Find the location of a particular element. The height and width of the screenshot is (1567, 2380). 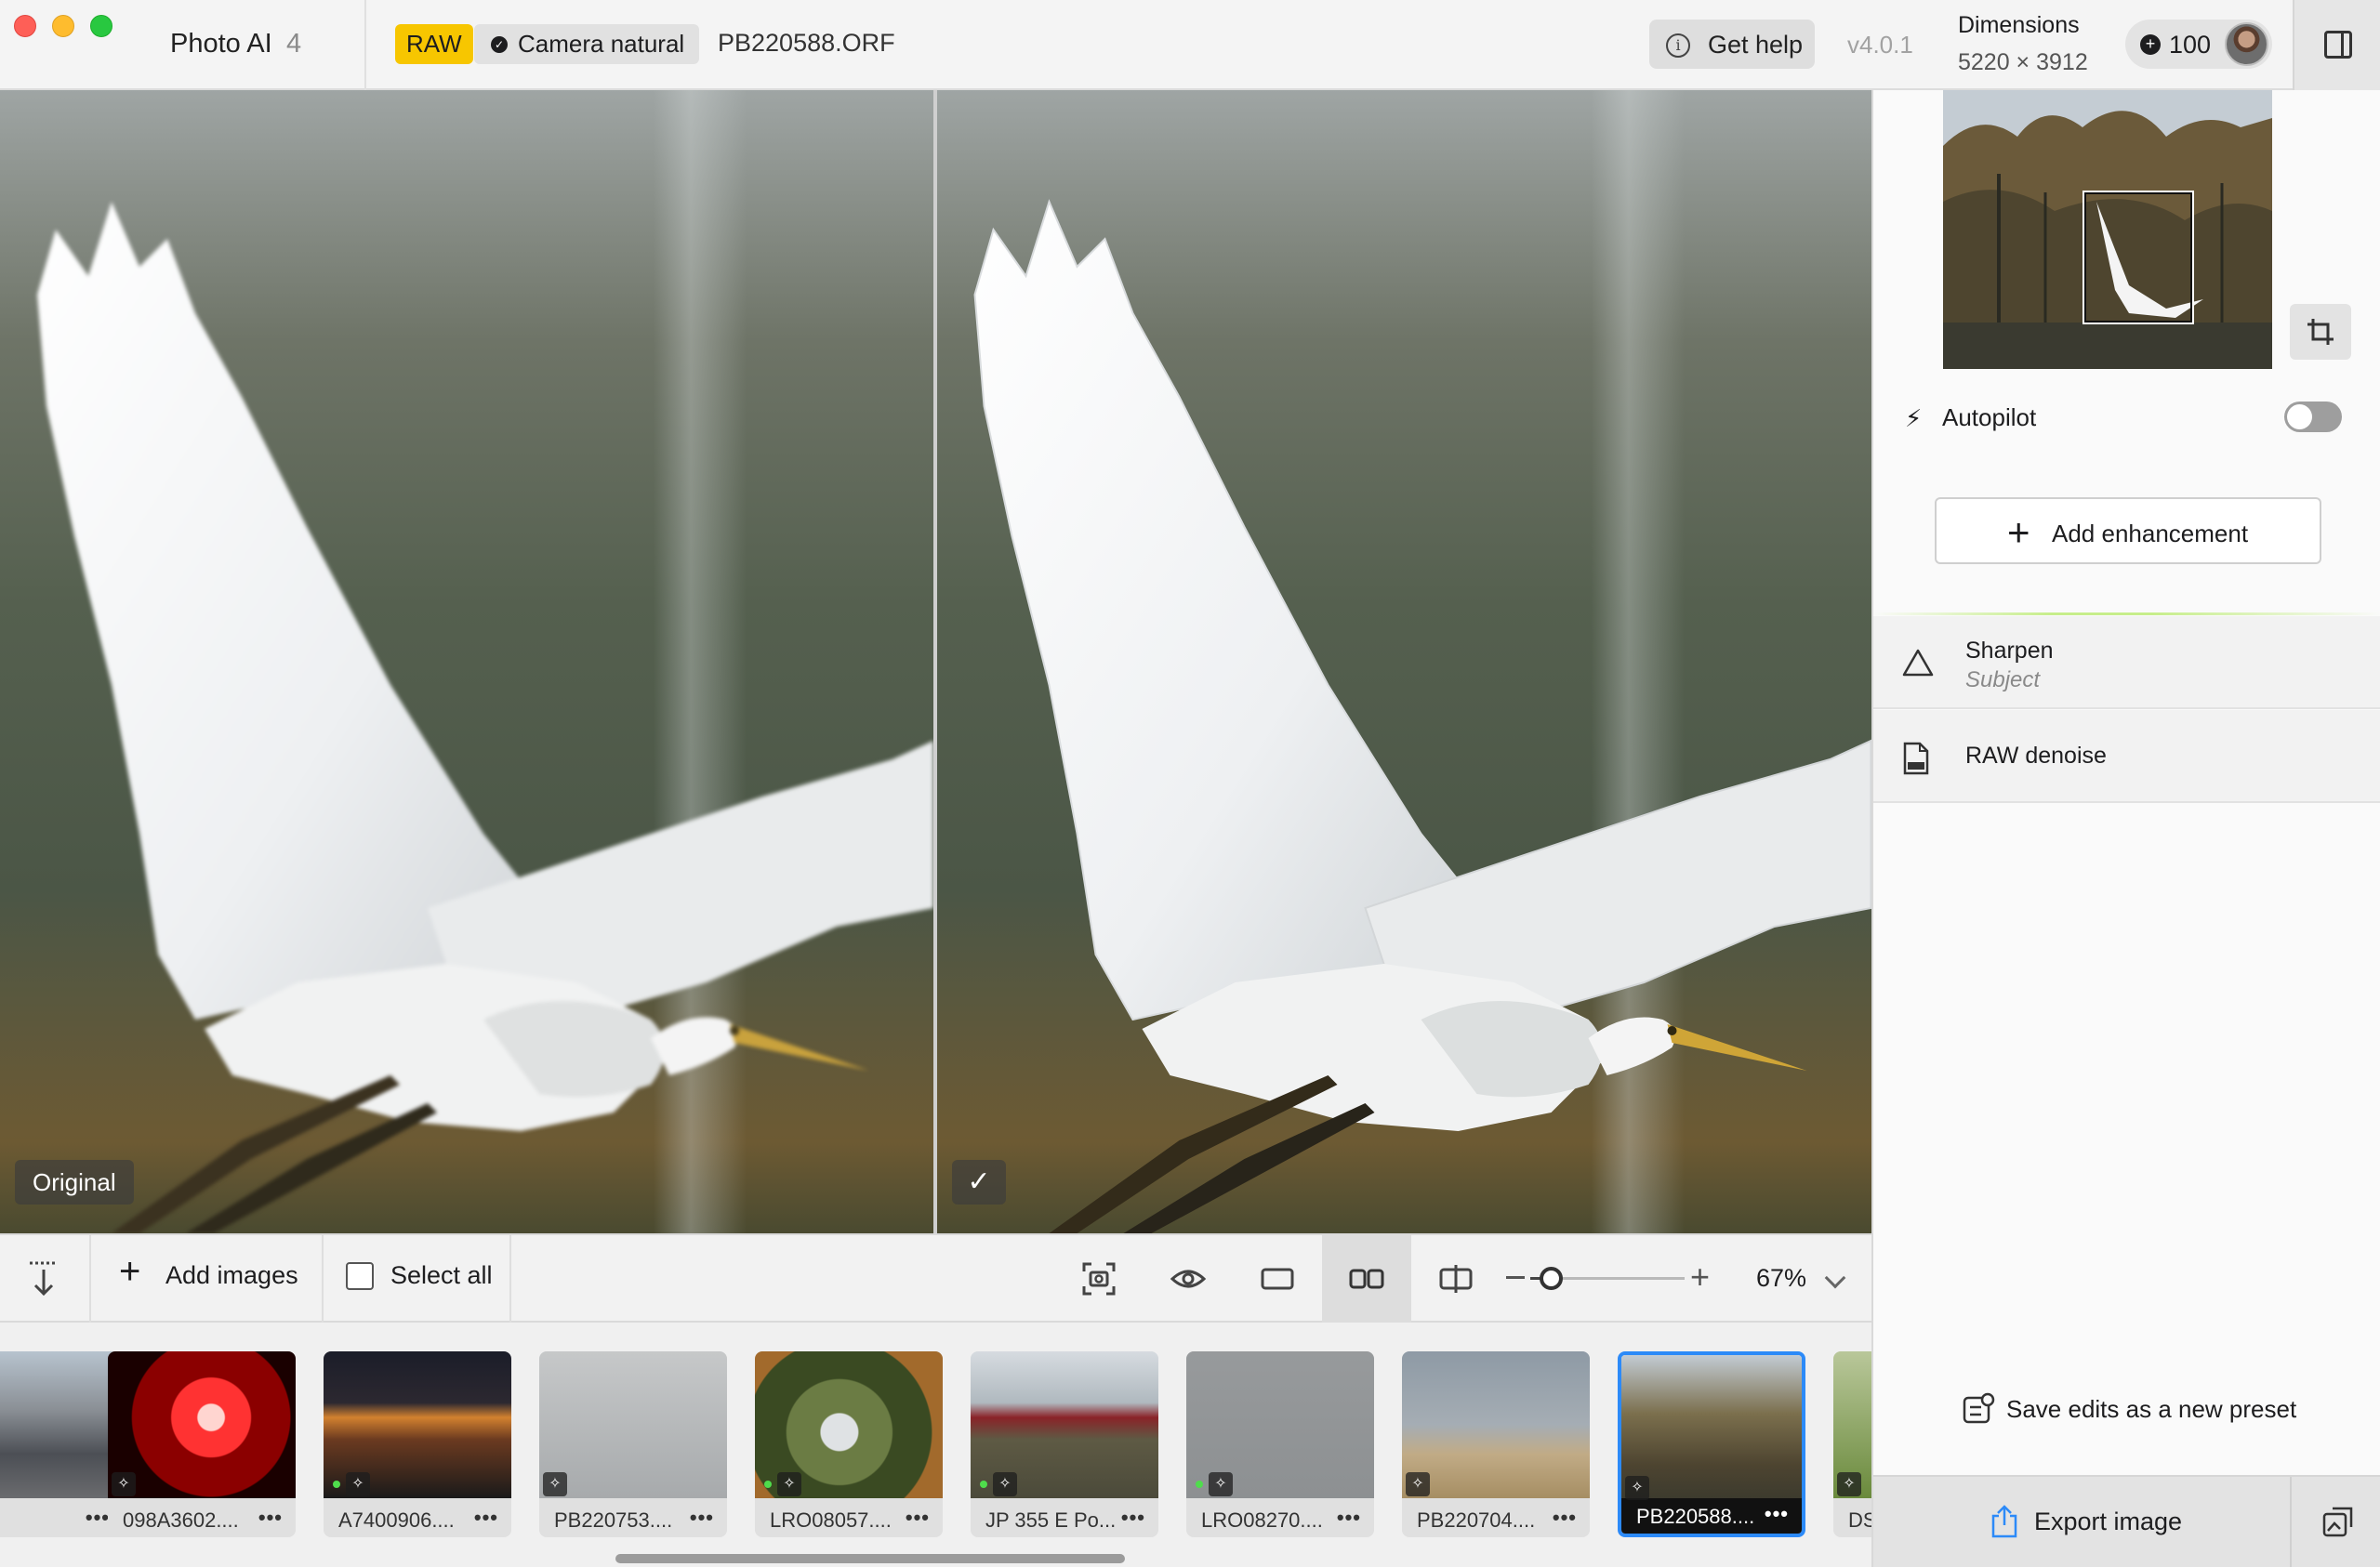

add-images-label: Add images is located at coordinates (231, 1275).